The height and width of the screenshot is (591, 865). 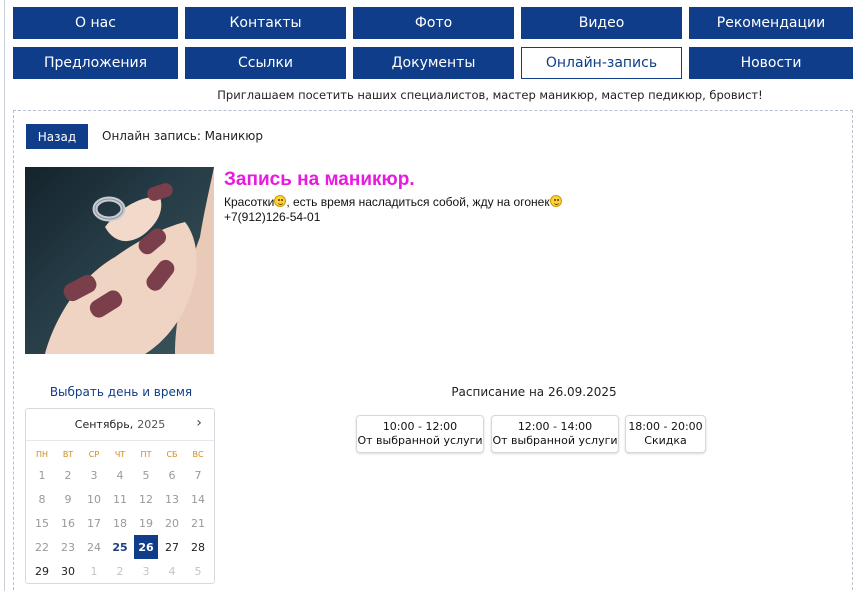 I want to click on calendar-day: 15, so click(x=42, y=523).